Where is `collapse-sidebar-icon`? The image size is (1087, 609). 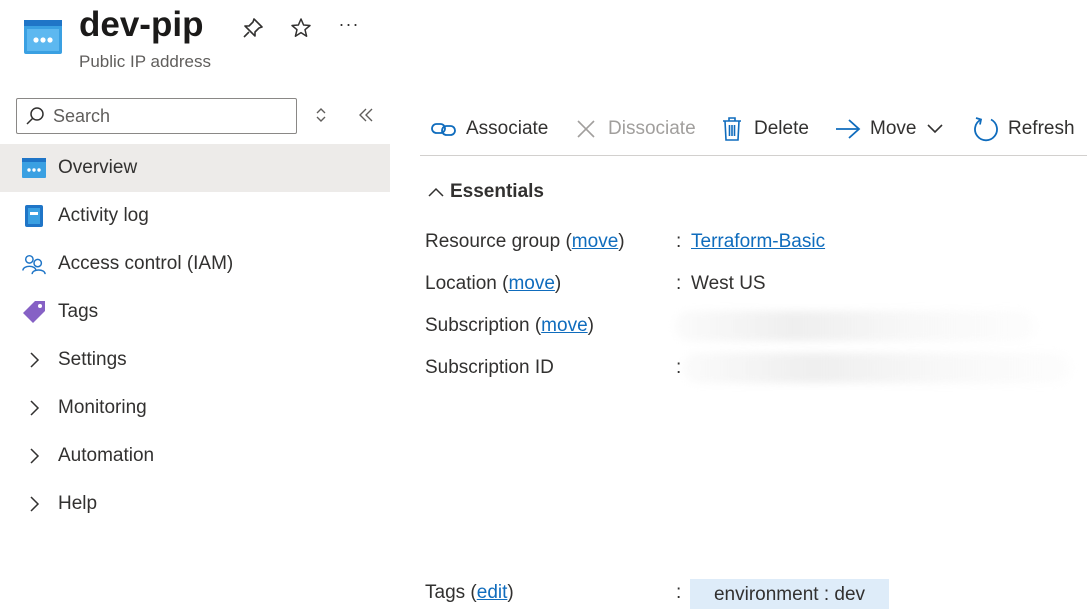
collapse-sidebar-icon is located at coordinates (366, 115).